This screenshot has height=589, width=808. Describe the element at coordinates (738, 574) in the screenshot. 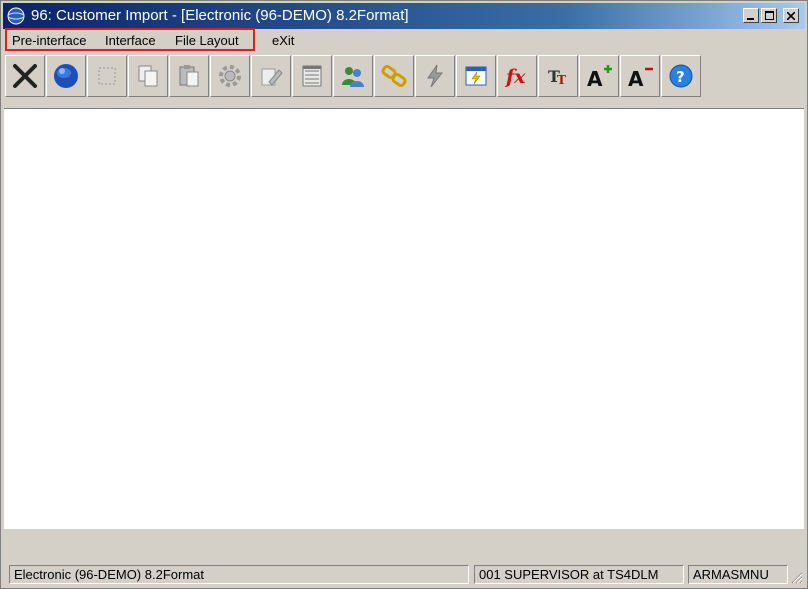

I see `status-menu: ARMASMNU` at that location.